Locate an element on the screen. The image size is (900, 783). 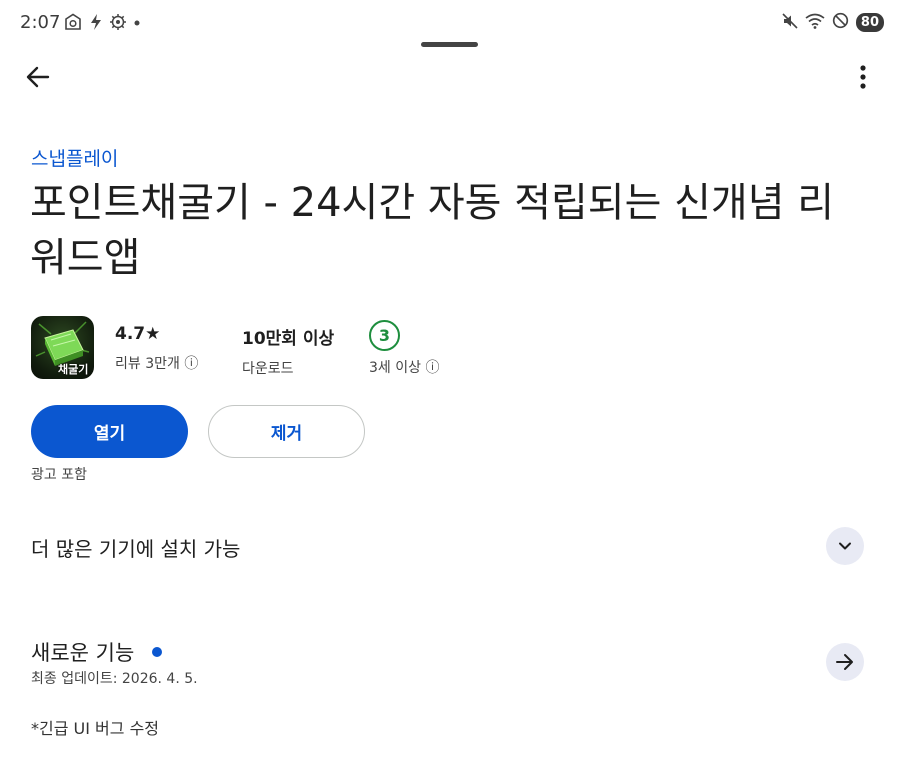
age-rating-label: 3세 이상 ⓘ is located at coordinates (404, 368).